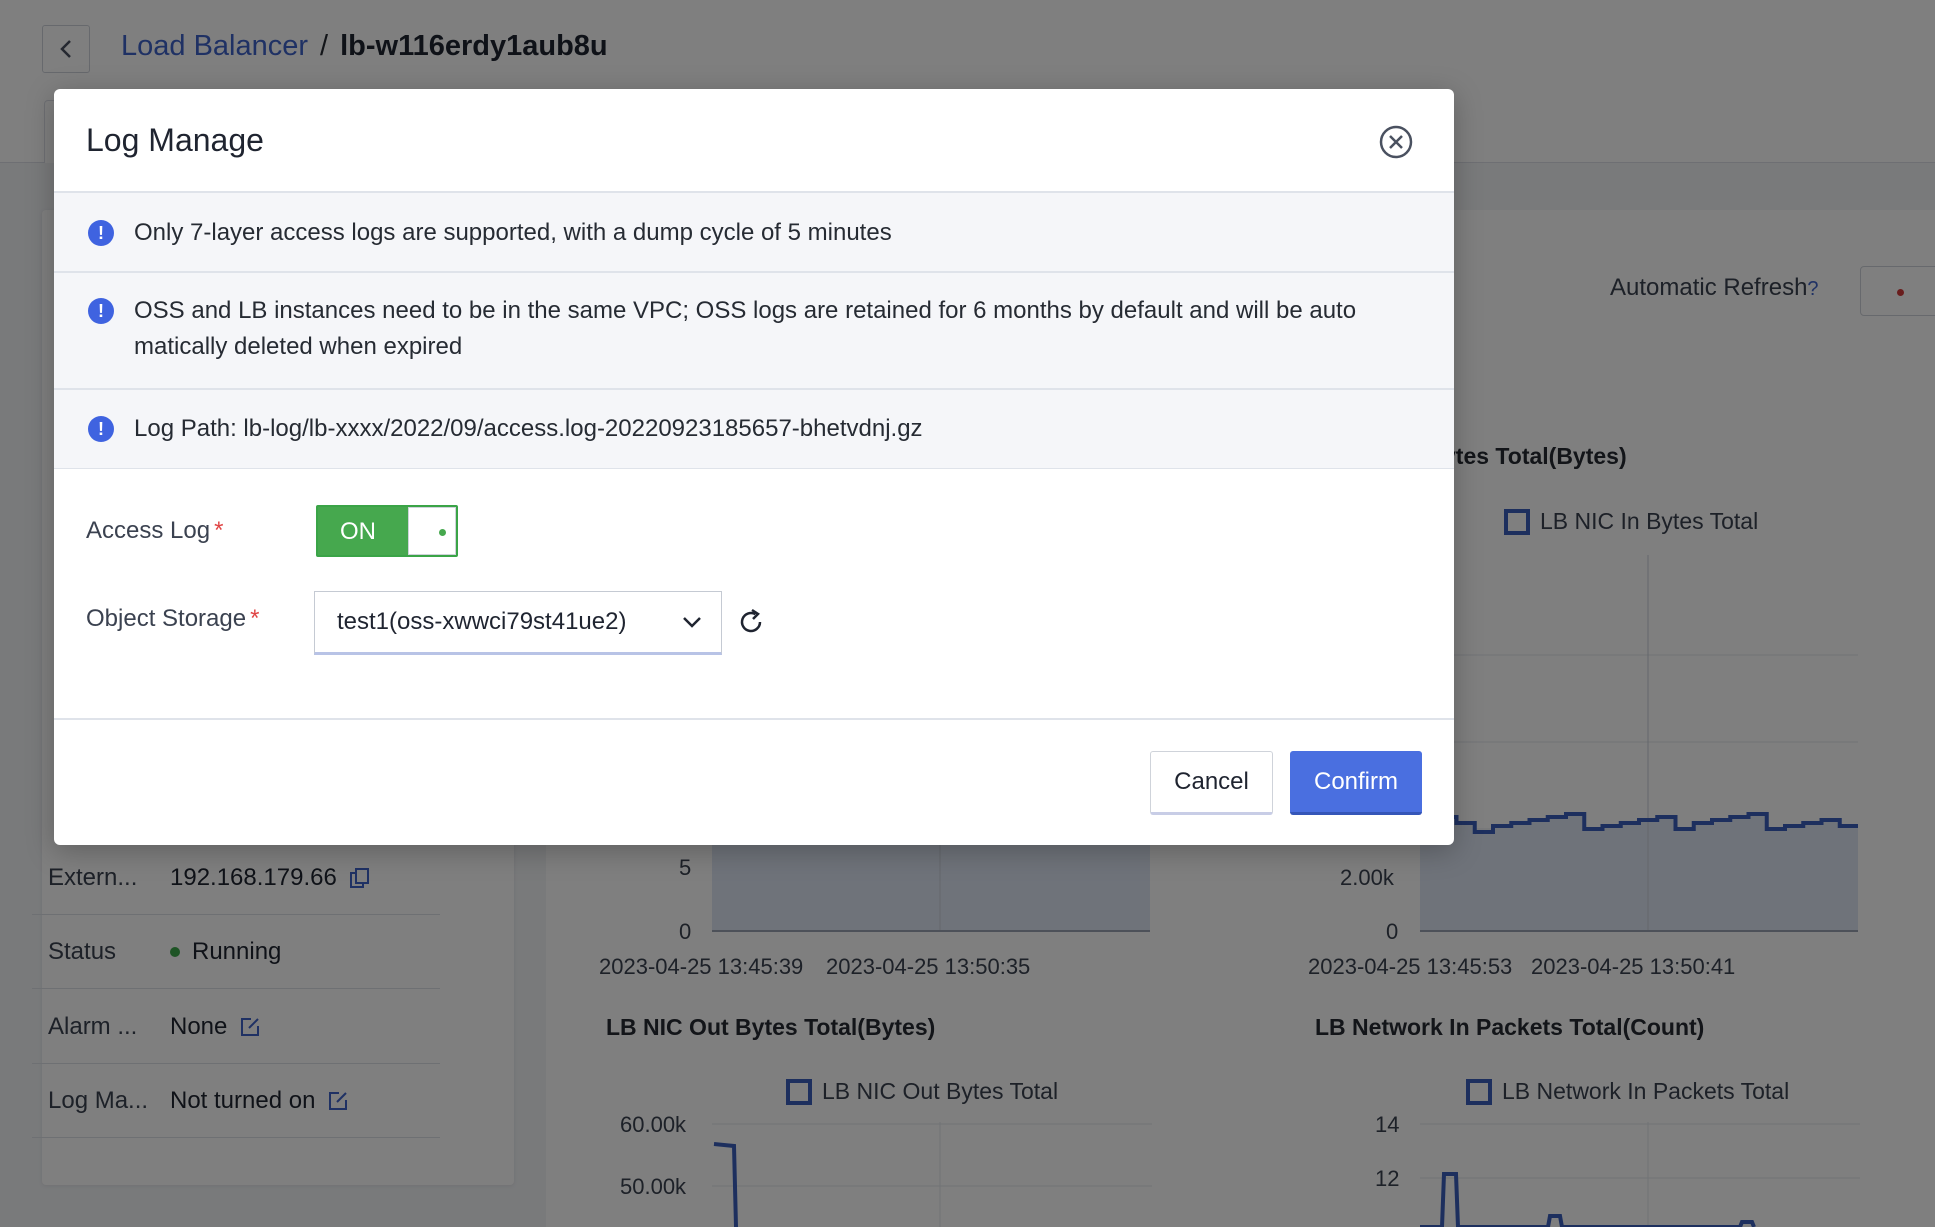 The height and width of the screenshot is (1227, 1935). What do you see at coordinates (387, 531) in the screenshot?
I see `access-log-toggle: ON` at bounding box center [387, 531].